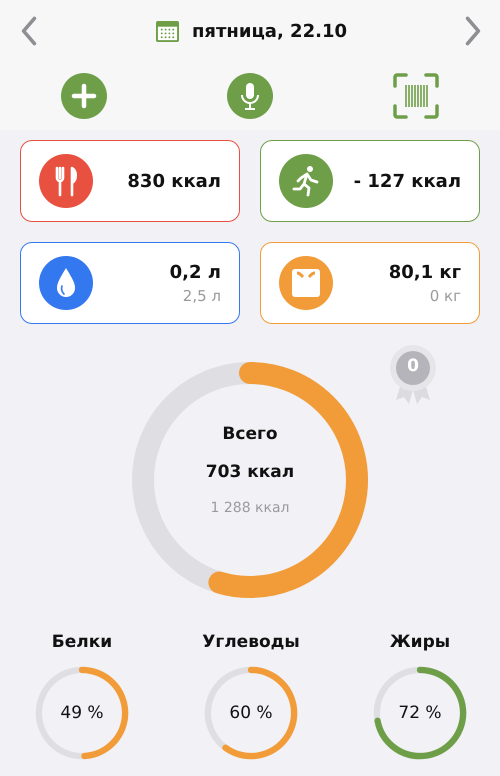  Describe the element at coordinates (82, 642) in the screenshot. I see `macro-name: Белки` at that location.